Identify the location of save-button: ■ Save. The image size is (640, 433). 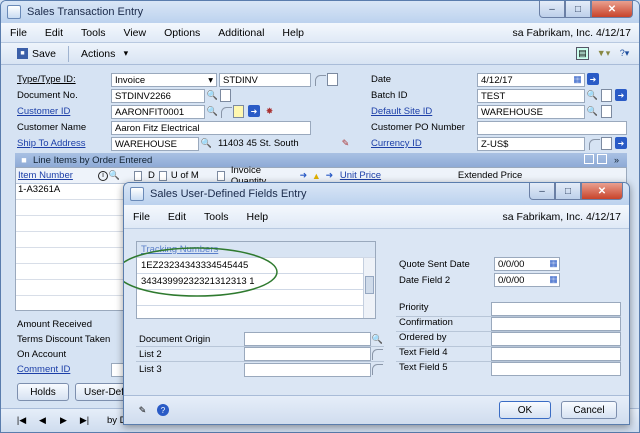
(36, 54).